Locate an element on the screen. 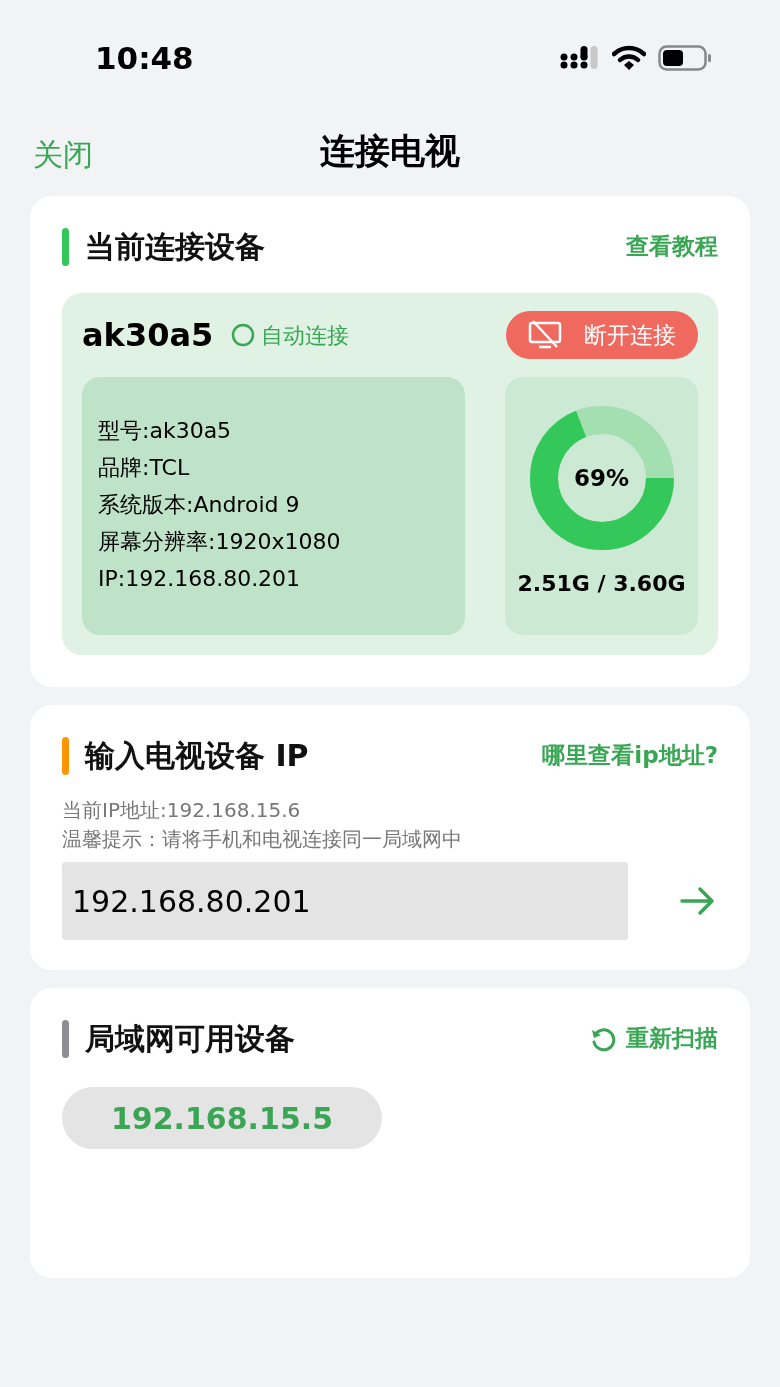 Image resolution: width=780 pixels, height=1387 pixels. battery-icon is located at coordinates (685, 58).